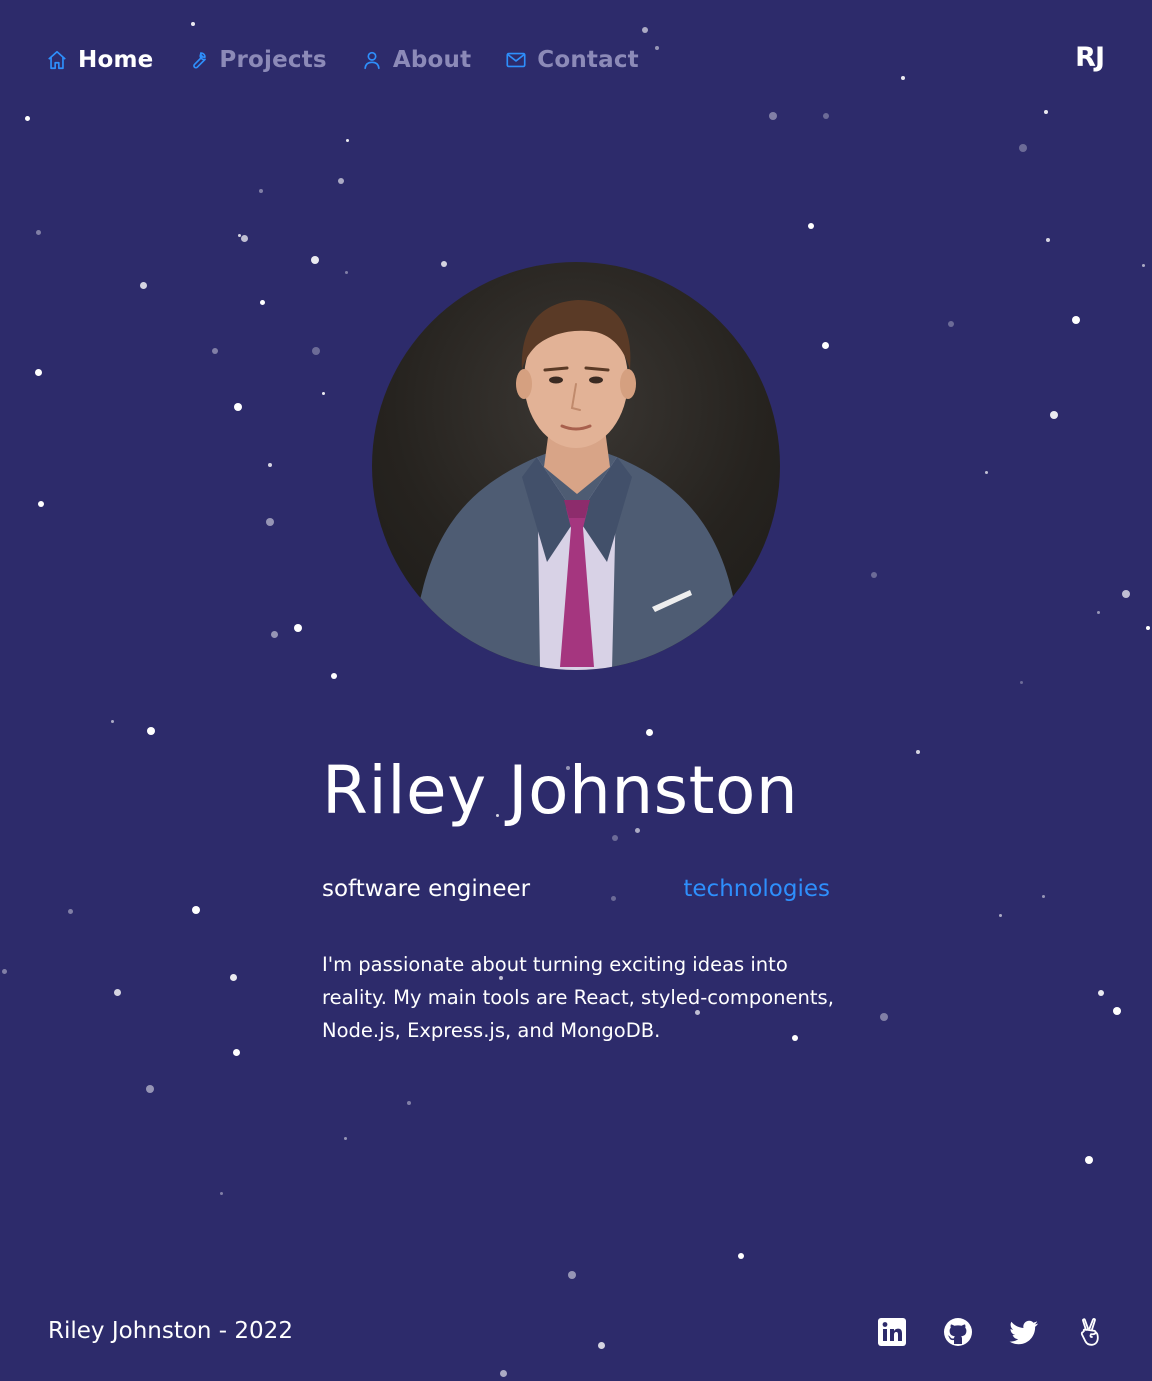 The image size is (1152, 1381). What do you see at coordinates (991, 1332) in the screenshot?
I see `social-links` at bounding box center [991, 1332].